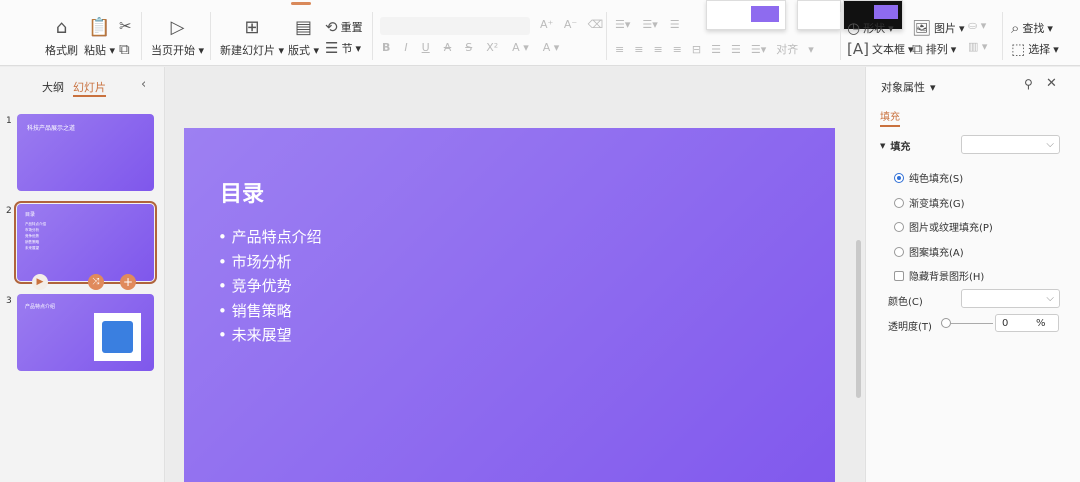 This screenshot has height=482, width=1080. Describe the element at coordinates (143, 84) in the screenshot. I see `collapse-panel-icon: ‹` at that location.